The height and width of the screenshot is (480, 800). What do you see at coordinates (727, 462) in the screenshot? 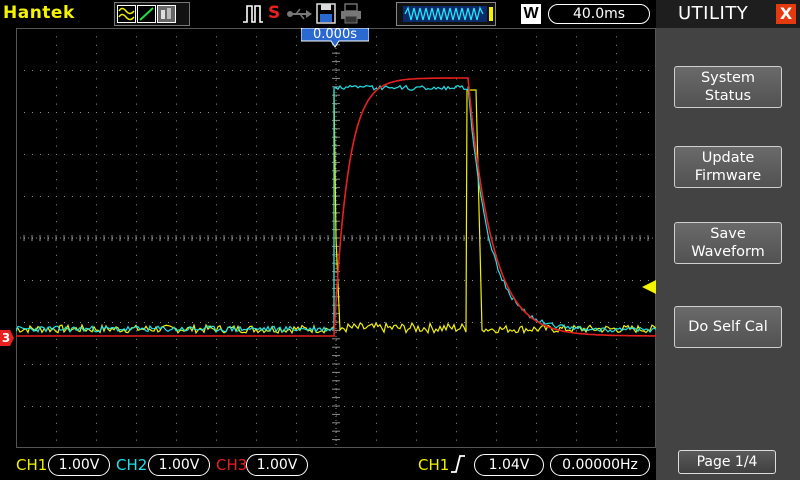
I see `page-indicator-button: Page 1/4` at bounding box center [727, 462].